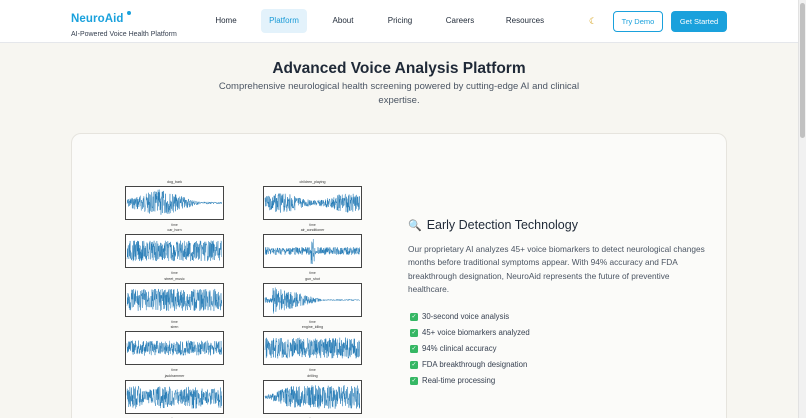 This screenshot has width=806, height=418. I want to click on scrollbar-thumb, so click(802, 70).